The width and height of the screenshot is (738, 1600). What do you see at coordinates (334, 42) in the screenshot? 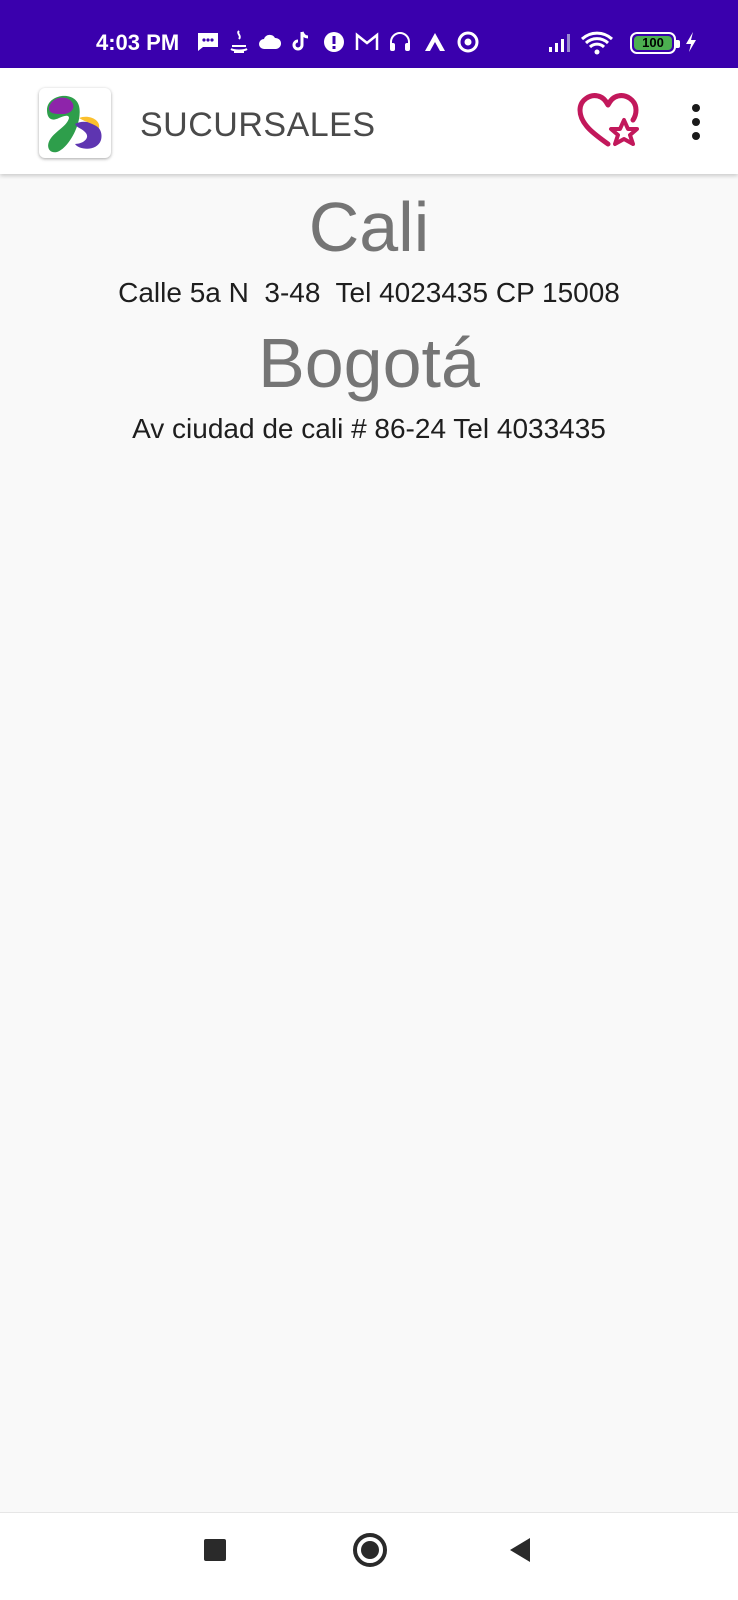
I see `alert-icon` at bounding box center [334, 42].